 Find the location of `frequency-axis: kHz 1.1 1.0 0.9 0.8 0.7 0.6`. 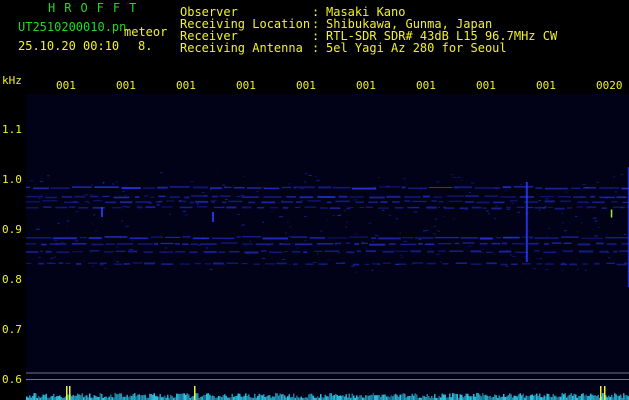

frequency-axis: kHz 1.1 1.0 0.9 0.8 0.7 0.6 is located at coordinates (13, 237).